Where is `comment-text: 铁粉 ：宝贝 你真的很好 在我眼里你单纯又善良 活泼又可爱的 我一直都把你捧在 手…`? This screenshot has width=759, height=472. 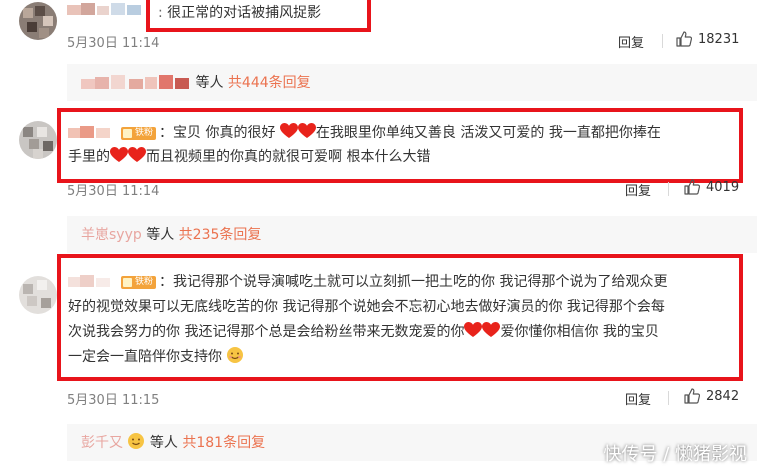 comment-text: 铁粉 ：宝贝 你真的很好 在我眼里你单纯又善良 活泼又可爱的 我一直都把你捧在 手… is located at coordinates (364, 144).